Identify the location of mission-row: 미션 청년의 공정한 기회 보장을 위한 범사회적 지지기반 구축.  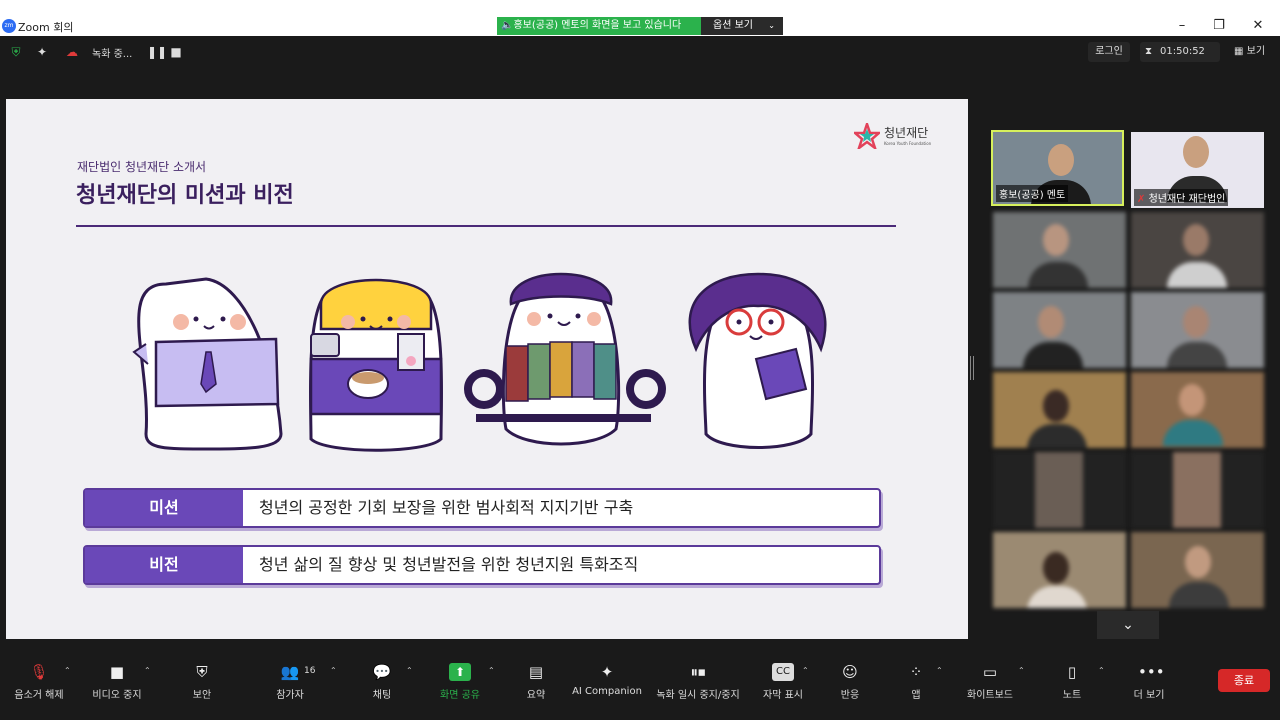
(482, 508).